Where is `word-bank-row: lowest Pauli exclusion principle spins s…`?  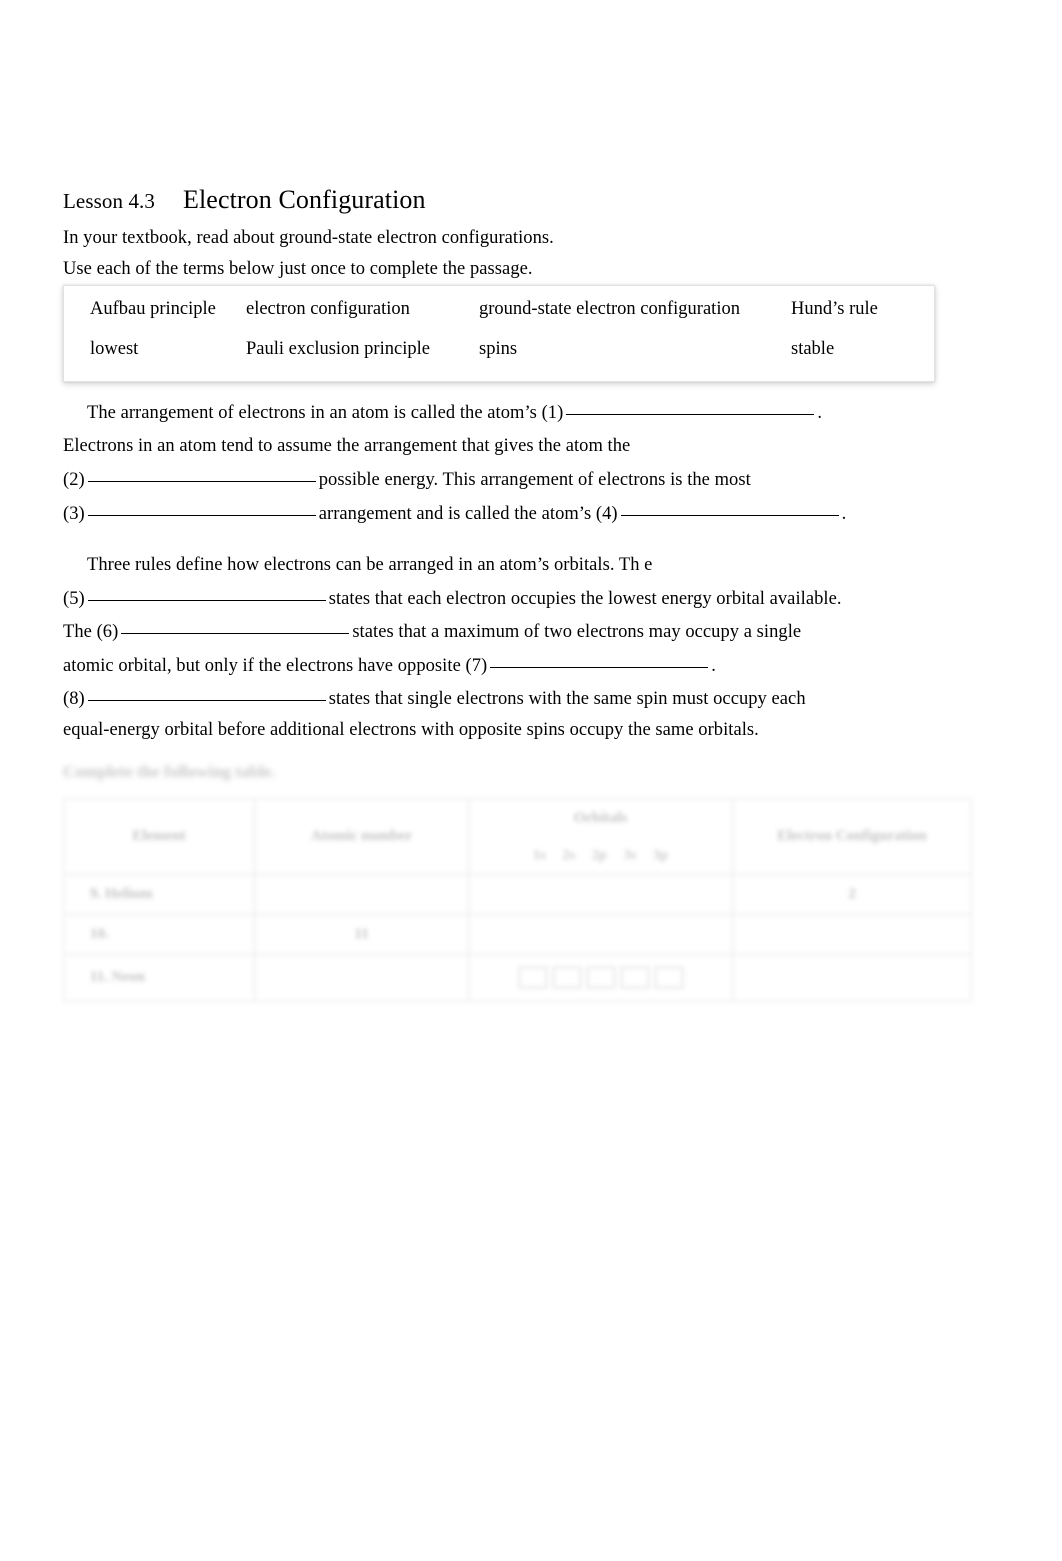 word-bank-row: lowest Pauli exclusion principle spins s… is located at coordinates (499, 359).